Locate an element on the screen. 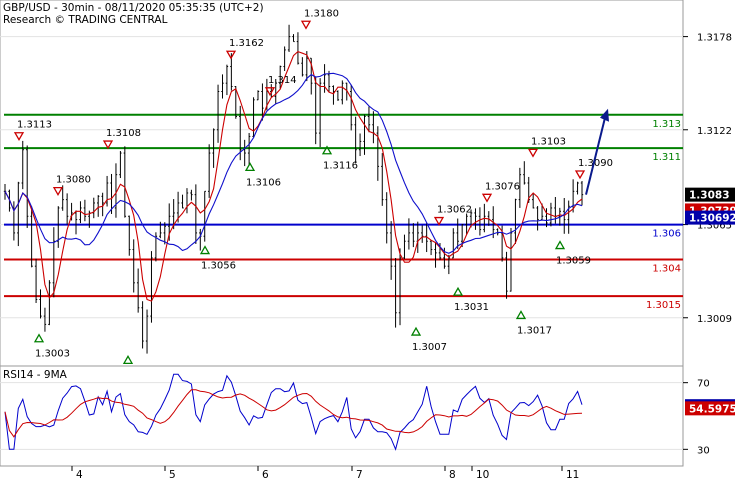 This screenshot has width=735, height=480. badge-text: 54.5975 is located at coordinates (712, 409).